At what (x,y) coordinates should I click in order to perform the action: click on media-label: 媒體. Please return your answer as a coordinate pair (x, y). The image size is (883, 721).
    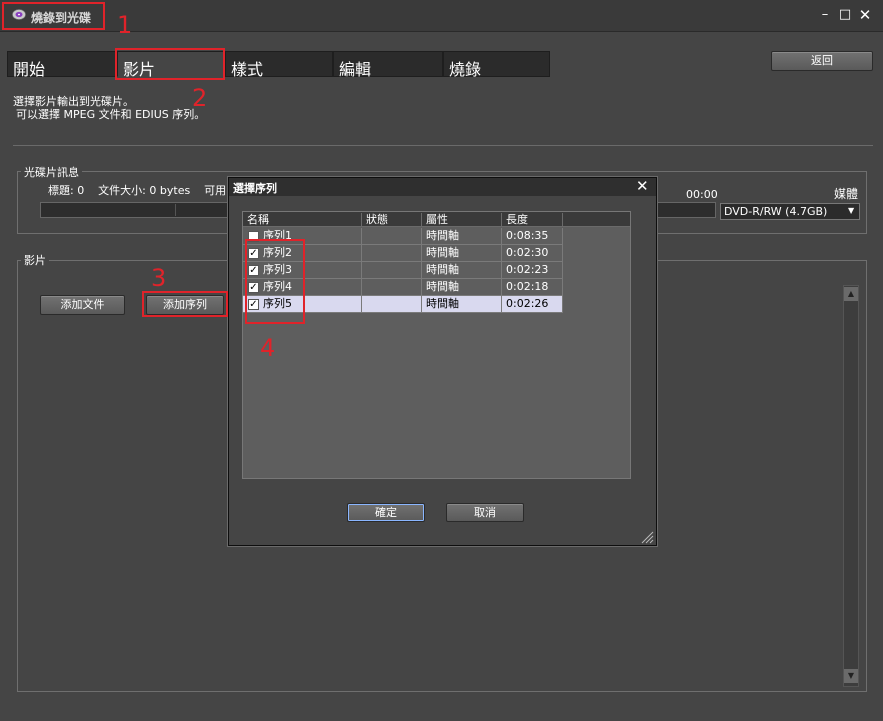
    Looking at the image, I should click on (846, 194).